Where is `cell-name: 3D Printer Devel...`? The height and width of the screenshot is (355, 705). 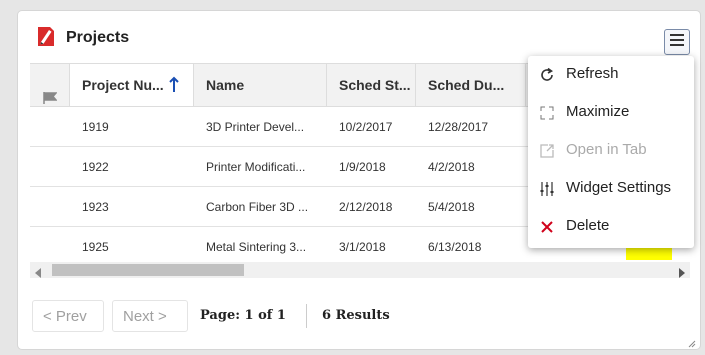
cell-name: 3D Printer Devel... is located at coordinates (255, 127).